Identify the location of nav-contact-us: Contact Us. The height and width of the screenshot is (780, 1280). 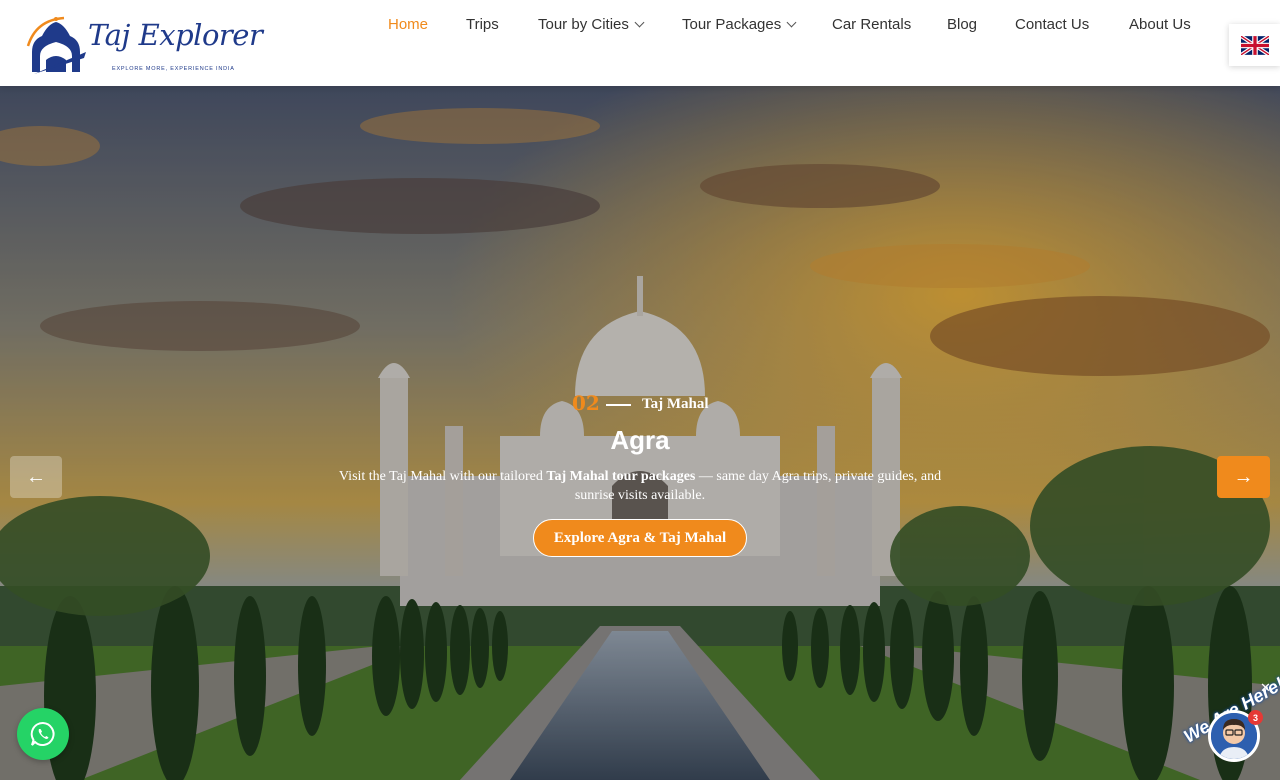
(1052, 24).